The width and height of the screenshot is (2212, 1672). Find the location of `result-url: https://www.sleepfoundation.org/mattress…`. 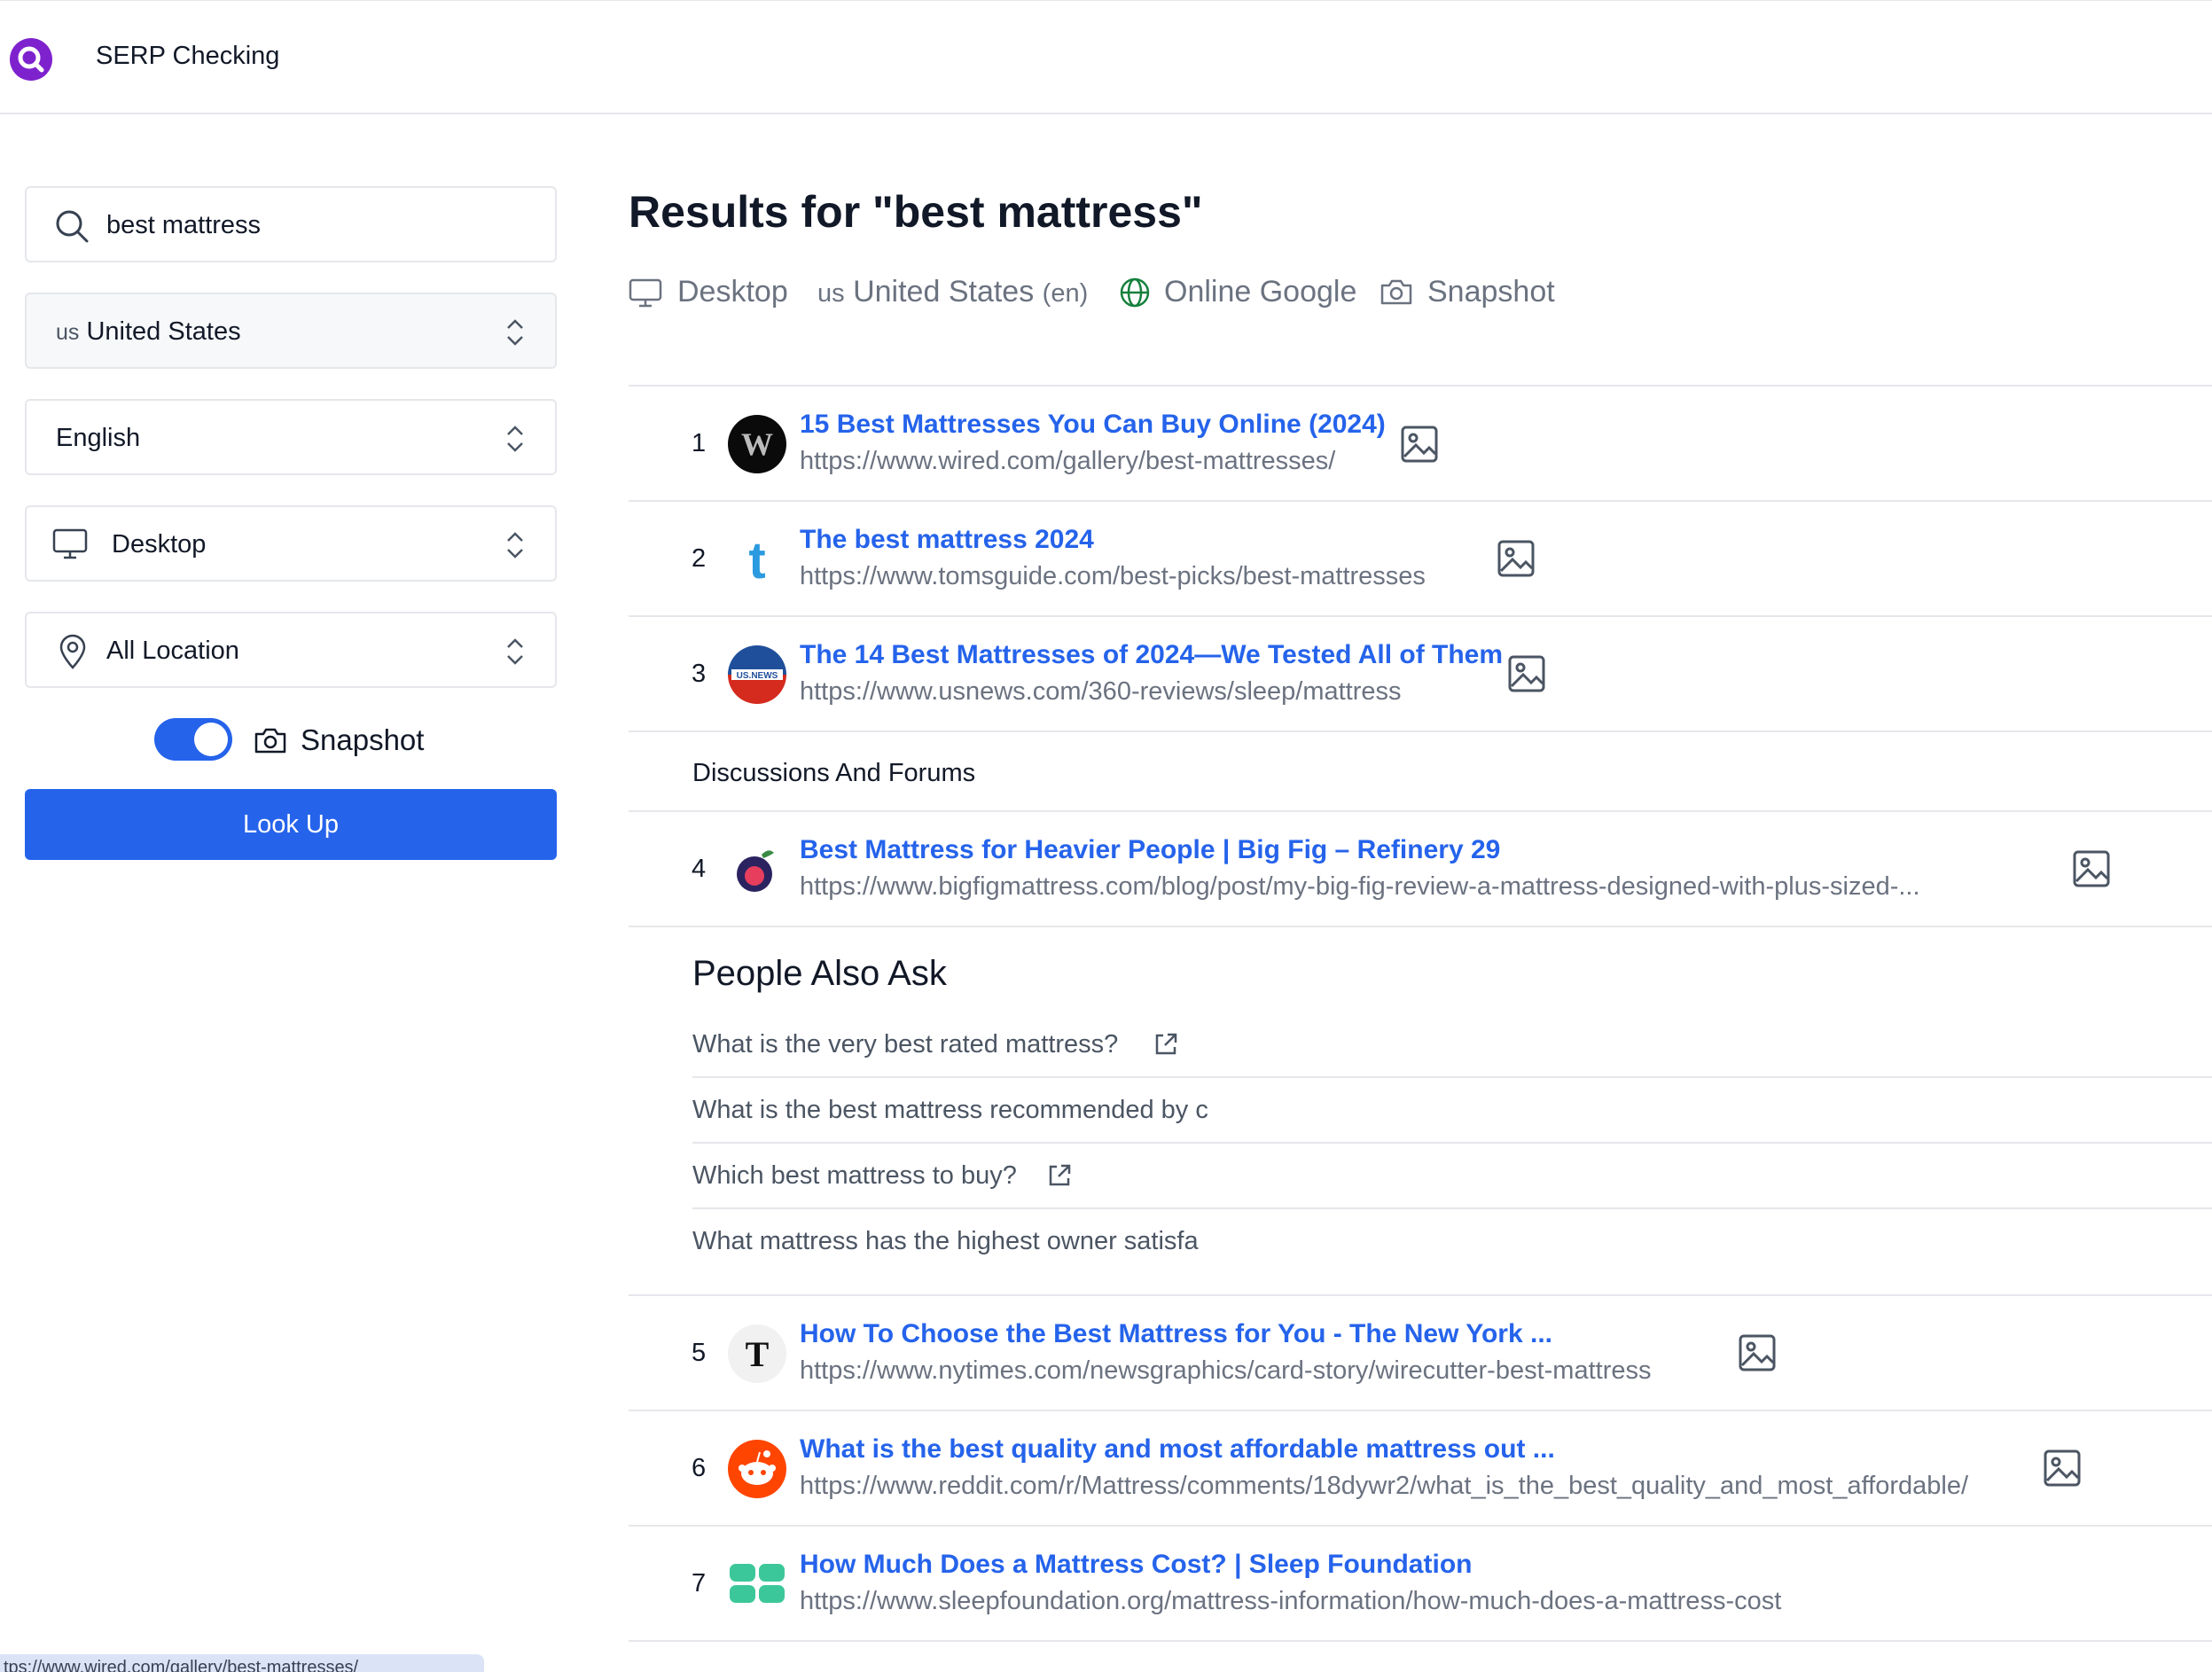

result-url: https://www.sleepfoundation.org/mattress… is located at coordinates (1291, 1601).